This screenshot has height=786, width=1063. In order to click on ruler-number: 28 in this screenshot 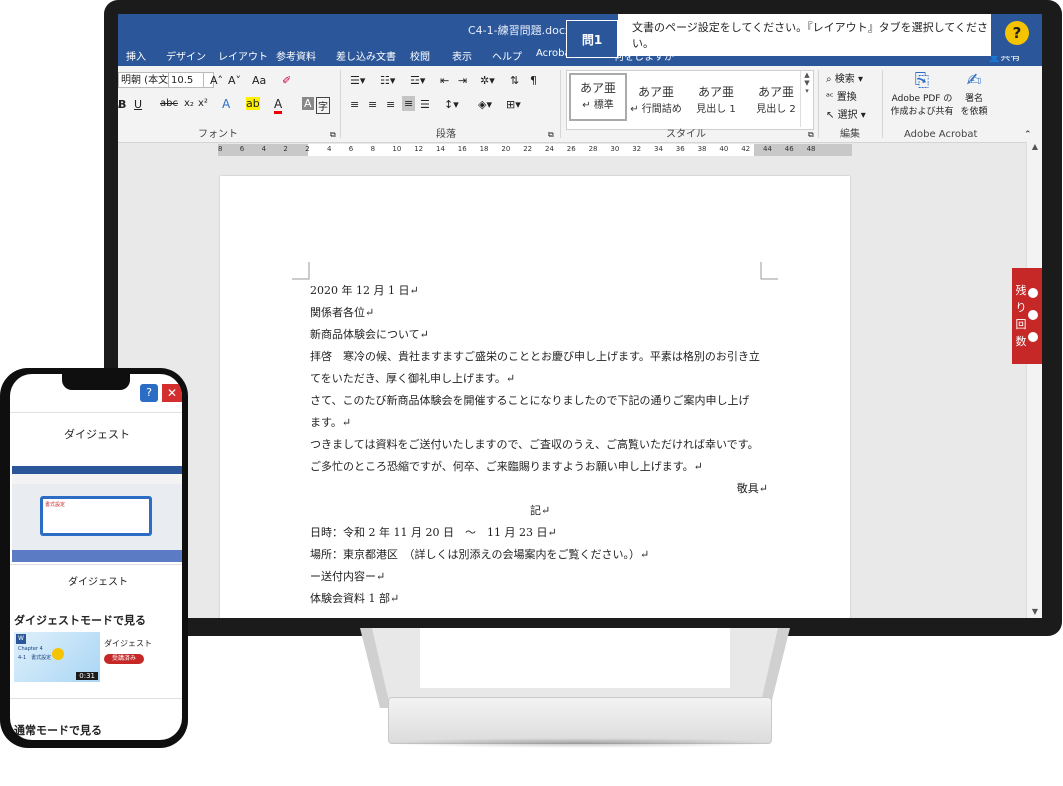, I will do `click(593, 149)`.